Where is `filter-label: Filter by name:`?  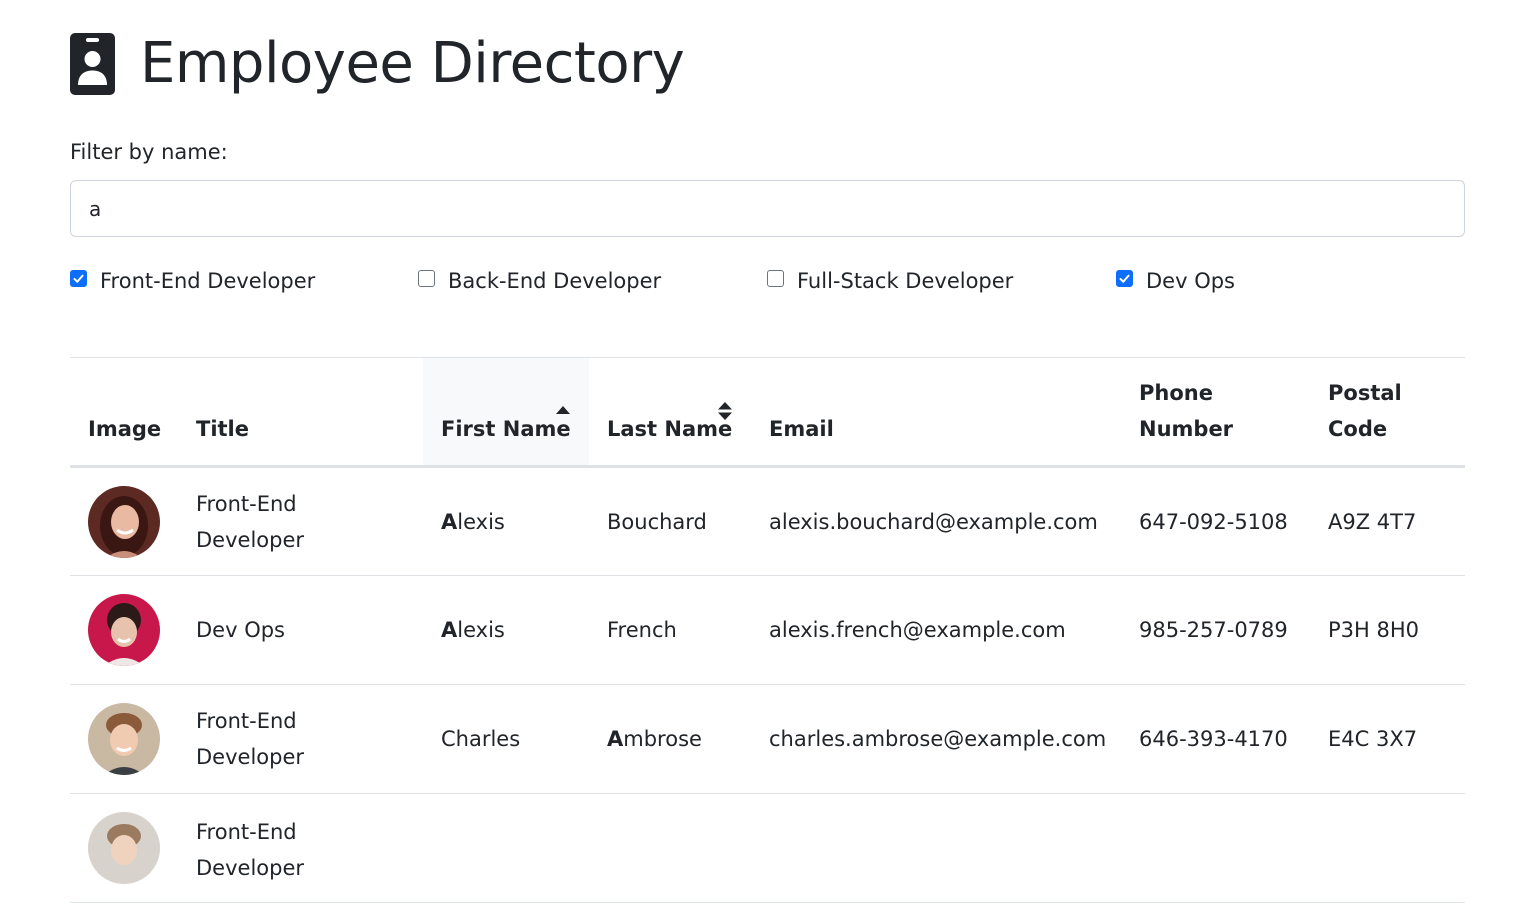 filter-label: Filter by name: is located at coordinates (149, 152).